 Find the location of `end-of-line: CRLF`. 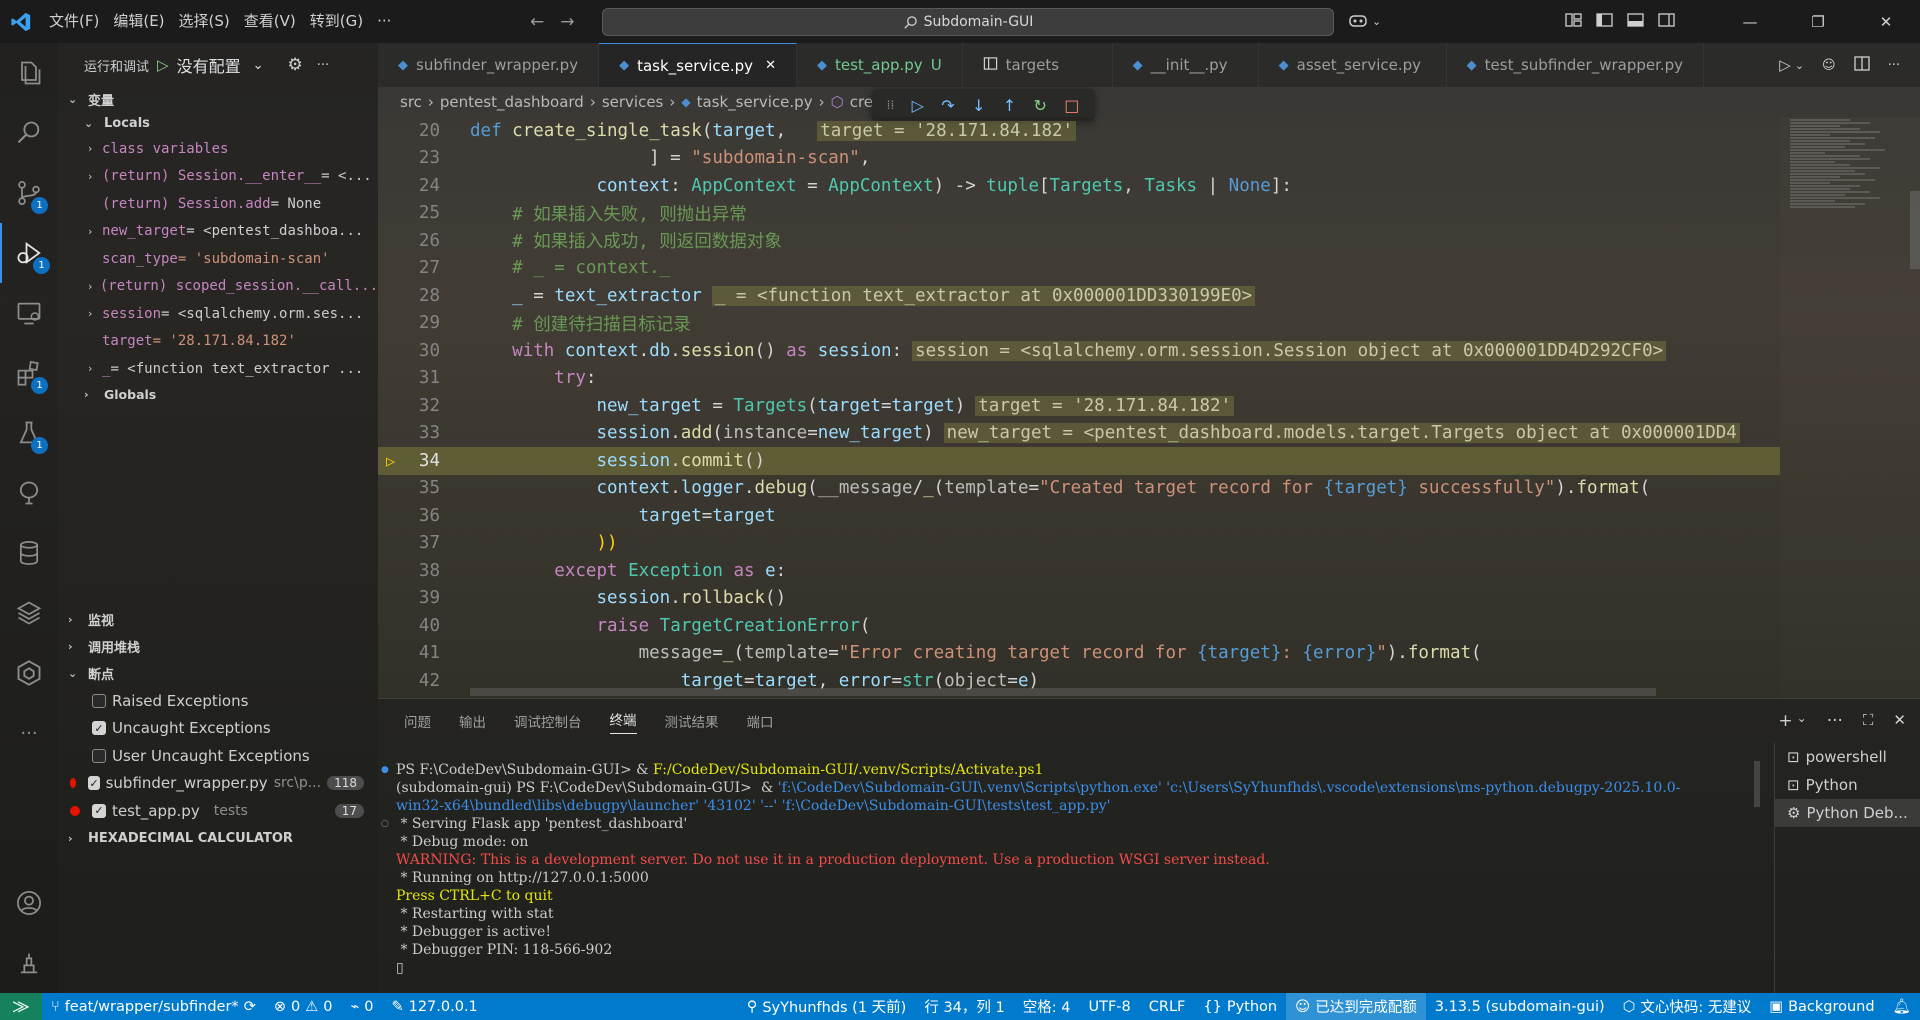

end-of-line: CRLF is located at coordinates (1167, 1006).